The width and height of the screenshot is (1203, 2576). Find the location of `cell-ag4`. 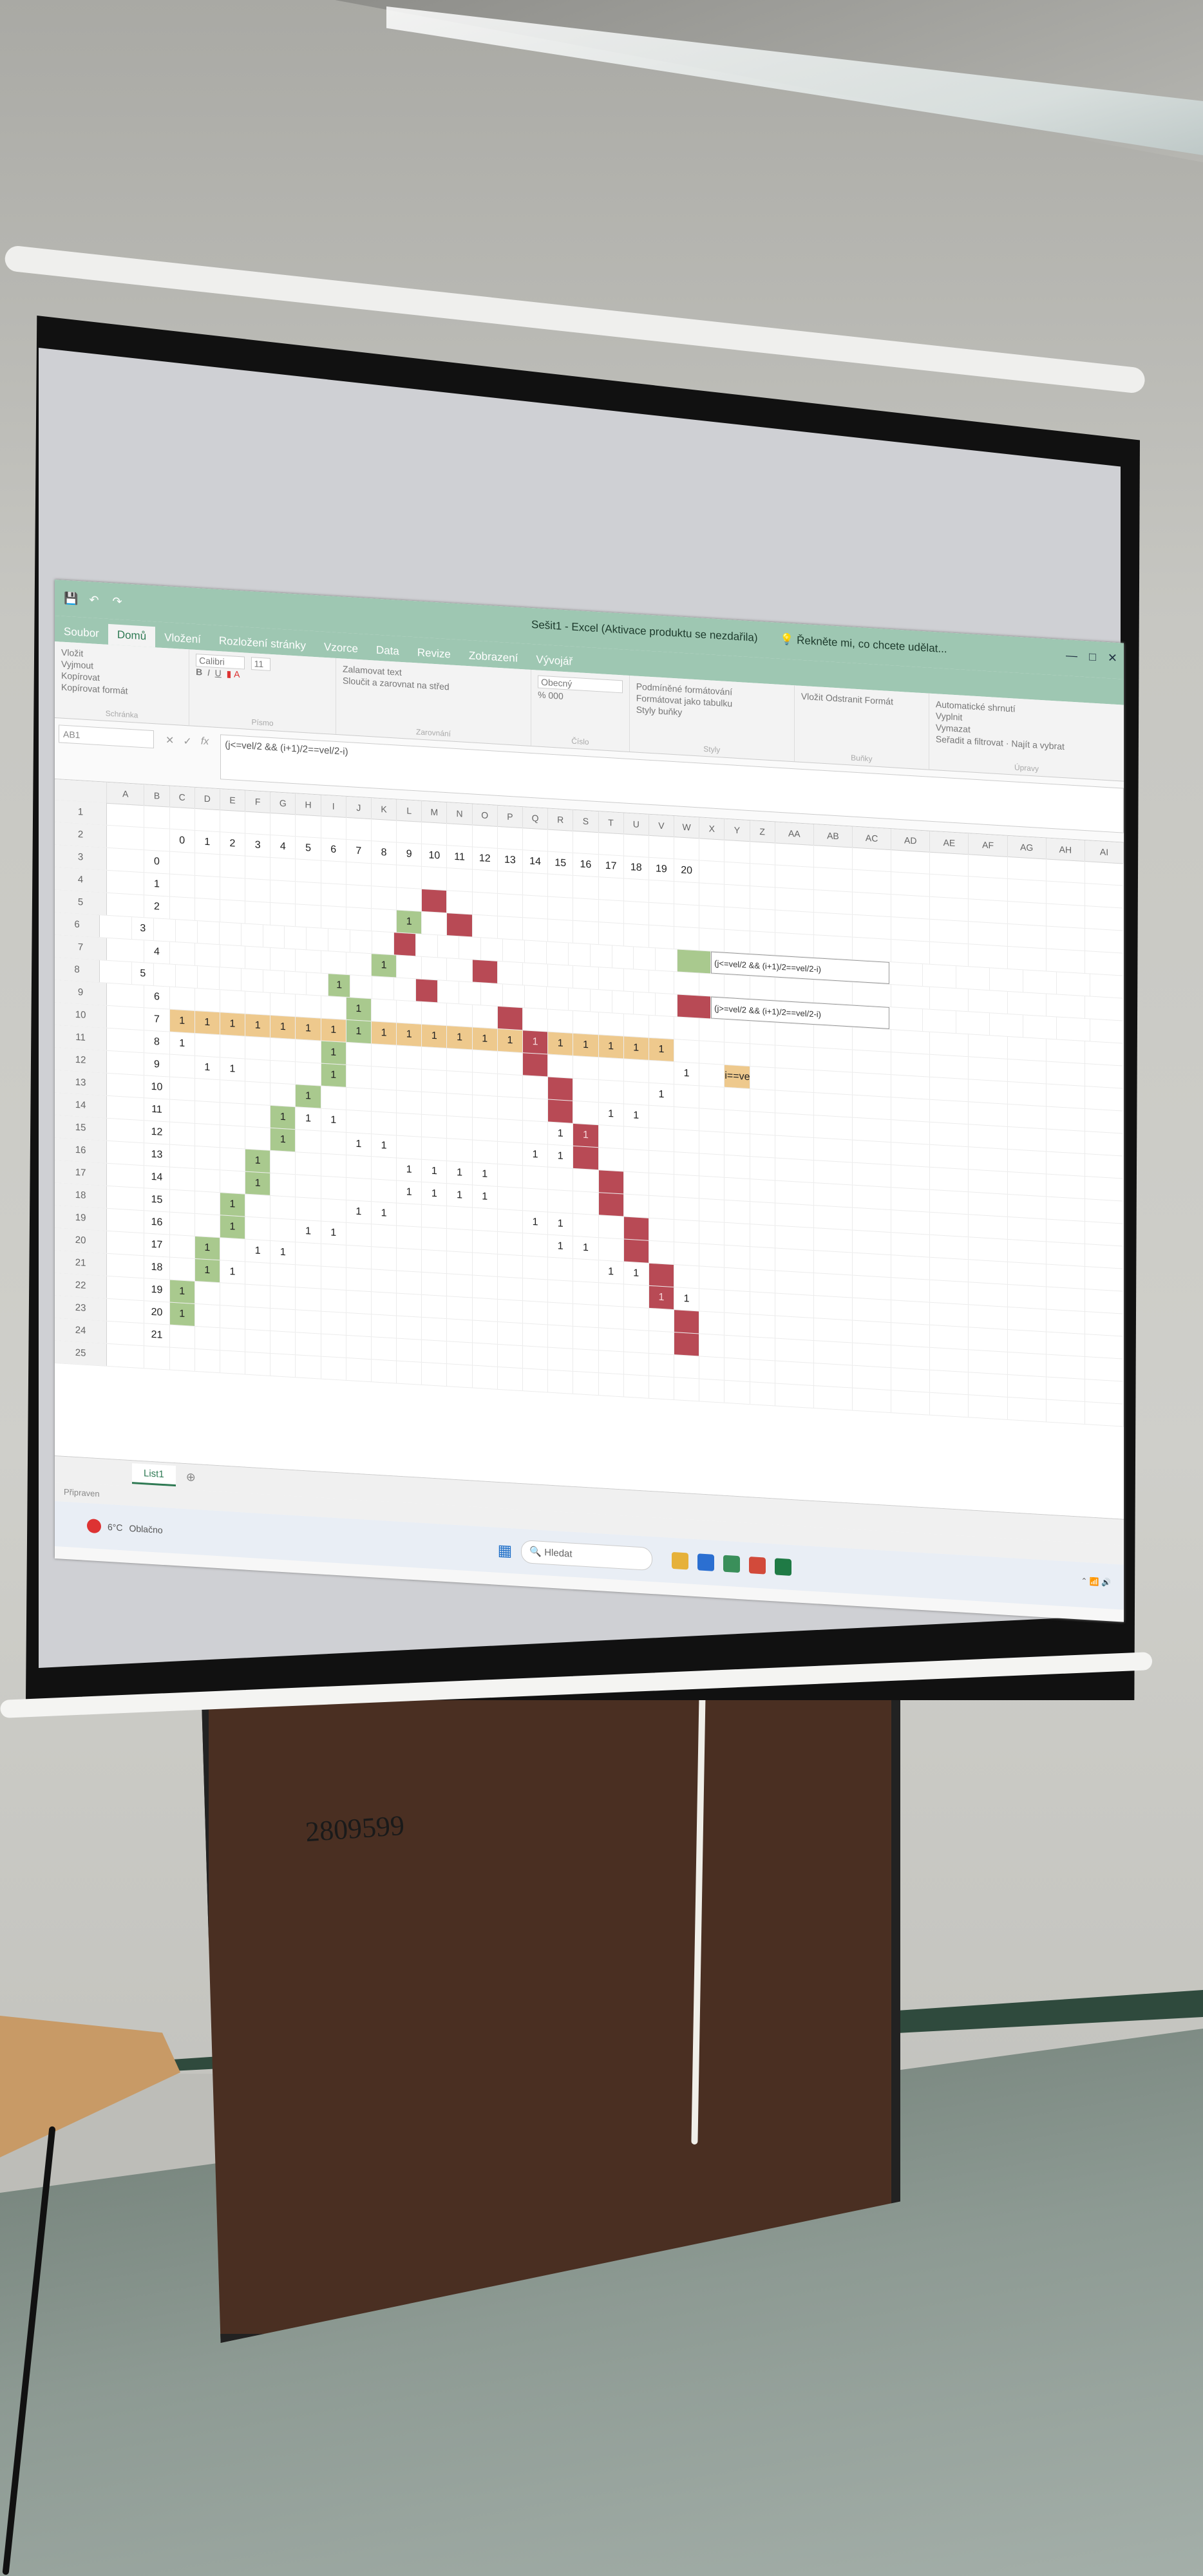

cell-ag4 is located at coordinates (1027, 936).